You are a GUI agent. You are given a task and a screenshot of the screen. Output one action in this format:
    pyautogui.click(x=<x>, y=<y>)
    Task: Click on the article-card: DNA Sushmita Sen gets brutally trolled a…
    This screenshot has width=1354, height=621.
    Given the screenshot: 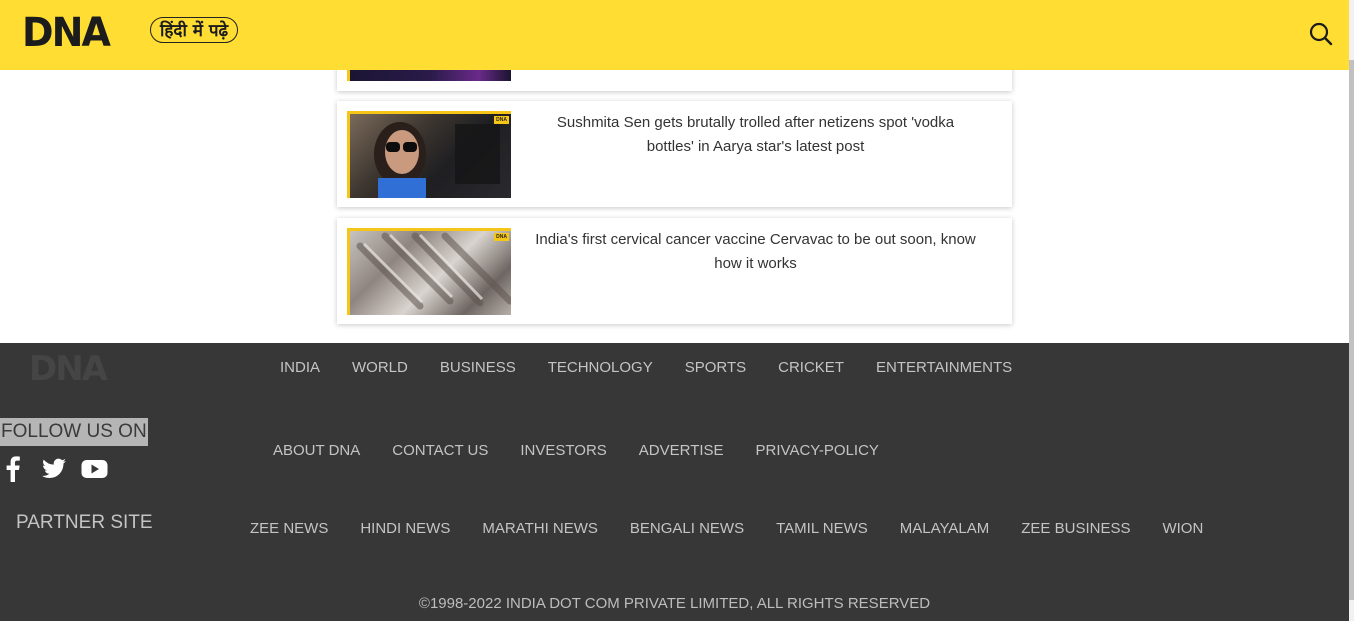 What is the action you would take?
    pyautogui.click(x=674, y=154)
    